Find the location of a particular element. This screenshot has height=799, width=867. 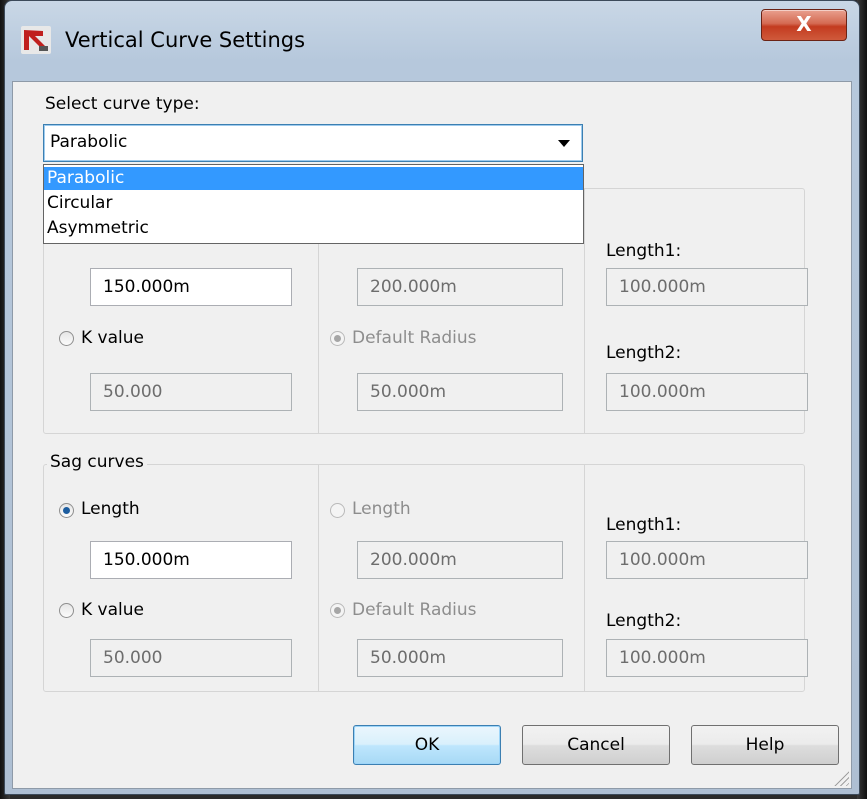

sag-circular-length-label: Length is located at coordinates (381, 509).